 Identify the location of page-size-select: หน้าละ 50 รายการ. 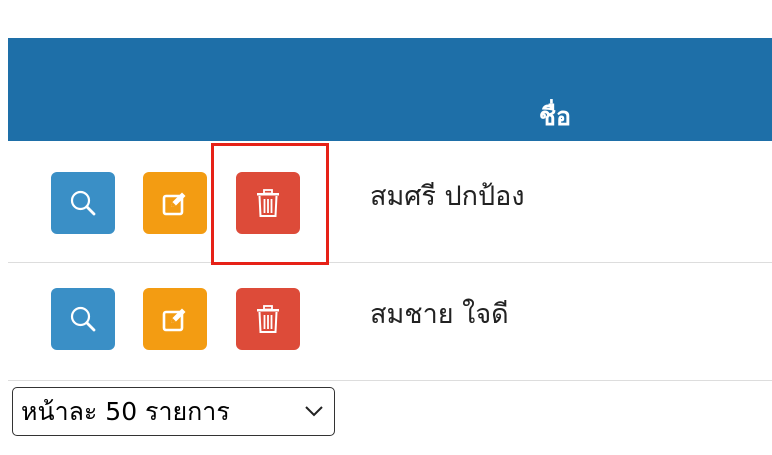
(173, 411).